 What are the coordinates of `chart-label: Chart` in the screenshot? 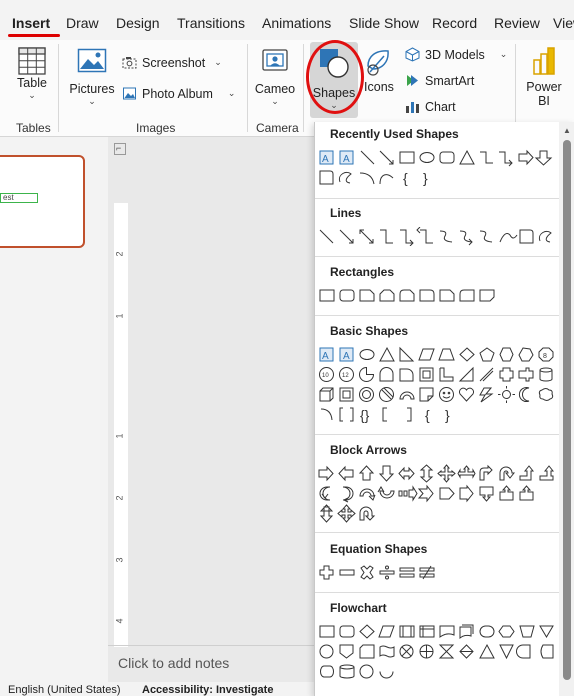 It's located at (440, 106).